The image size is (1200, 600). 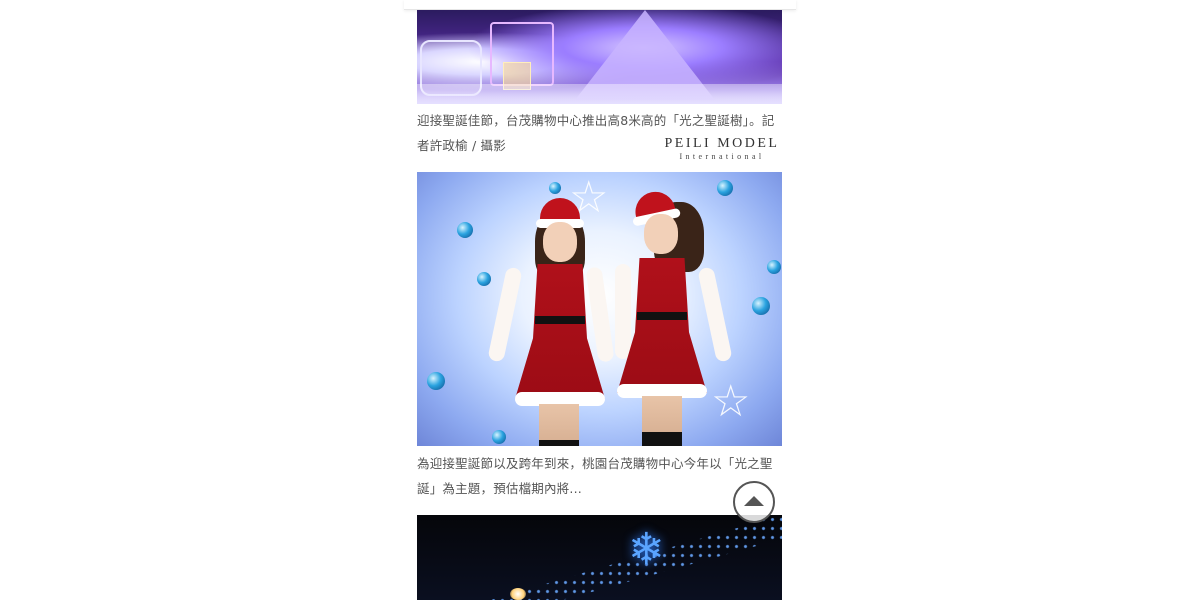 I want to click on photo-lamp, so click(x=518, y=594).